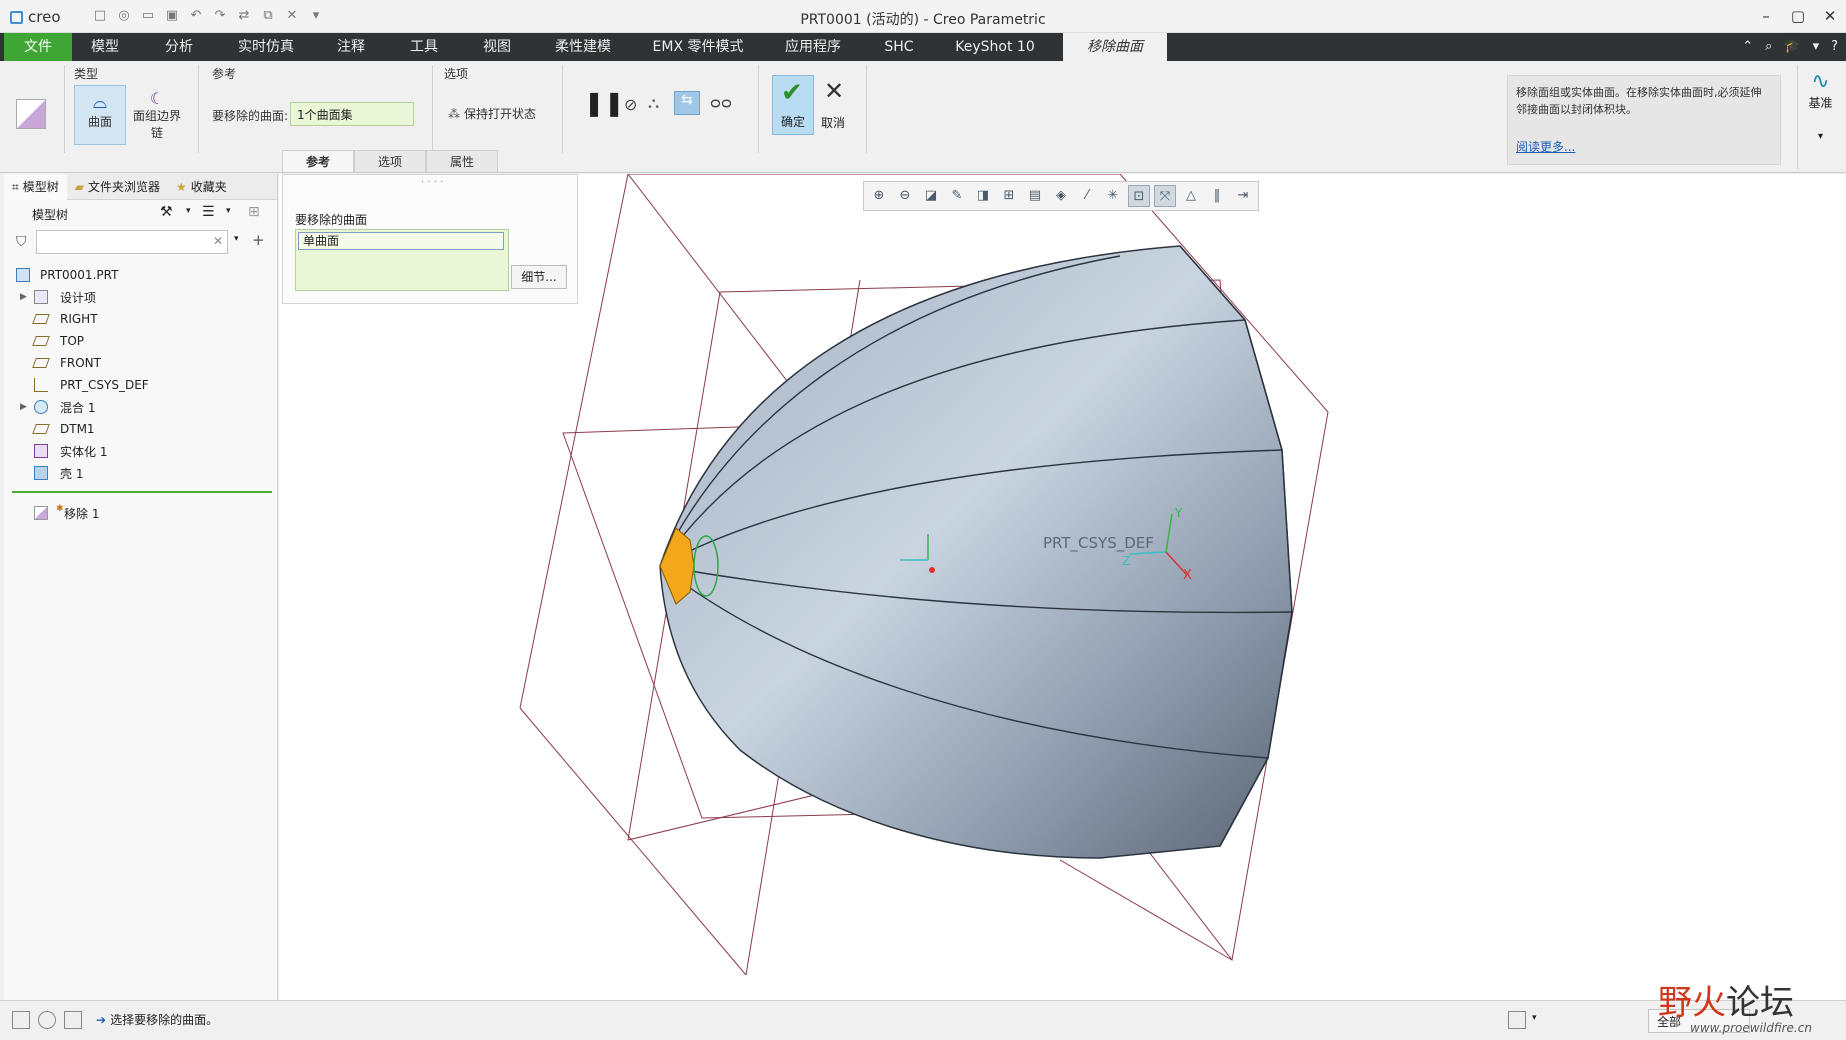 The height and width of the screenshot is (1040, 1846). I want to click on drag-handle: · · · ·, so click(432, 182).